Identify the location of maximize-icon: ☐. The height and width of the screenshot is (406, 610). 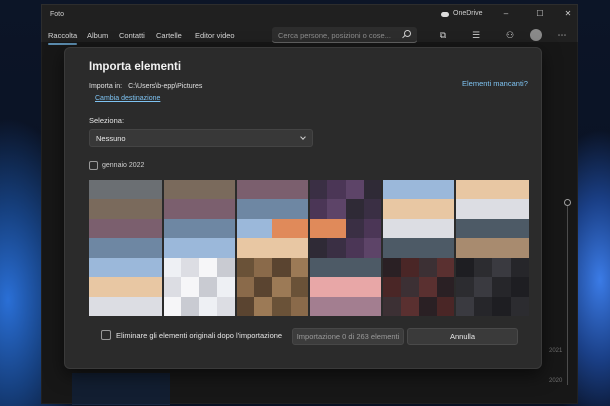
(540, 14).